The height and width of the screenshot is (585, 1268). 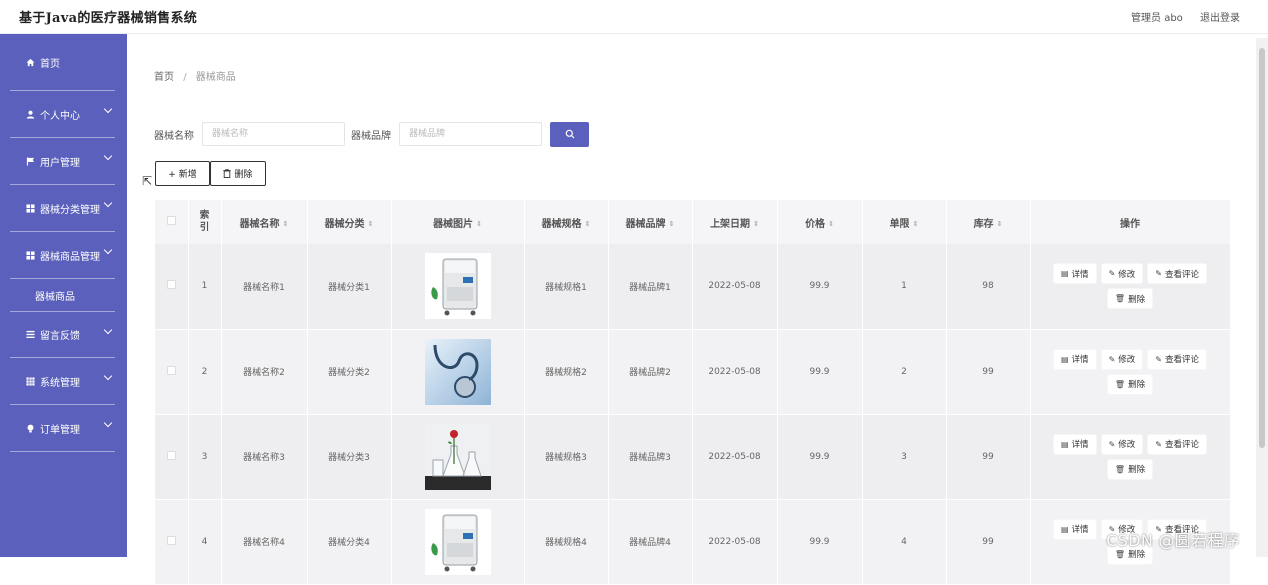 What do you see at coordinates (820, 222) in the screenshot?
I see `column-header: 价格 ⇕` at bounding box center [820, 222].